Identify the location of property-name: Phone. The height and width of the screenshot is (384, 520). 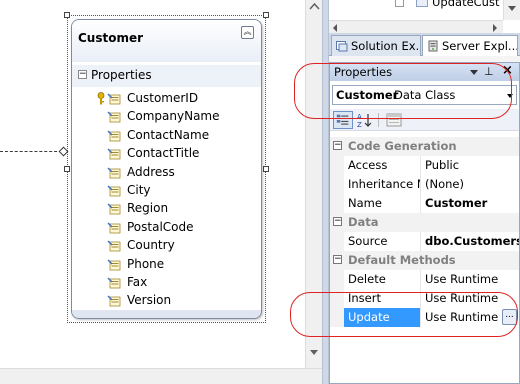
(146, 263).